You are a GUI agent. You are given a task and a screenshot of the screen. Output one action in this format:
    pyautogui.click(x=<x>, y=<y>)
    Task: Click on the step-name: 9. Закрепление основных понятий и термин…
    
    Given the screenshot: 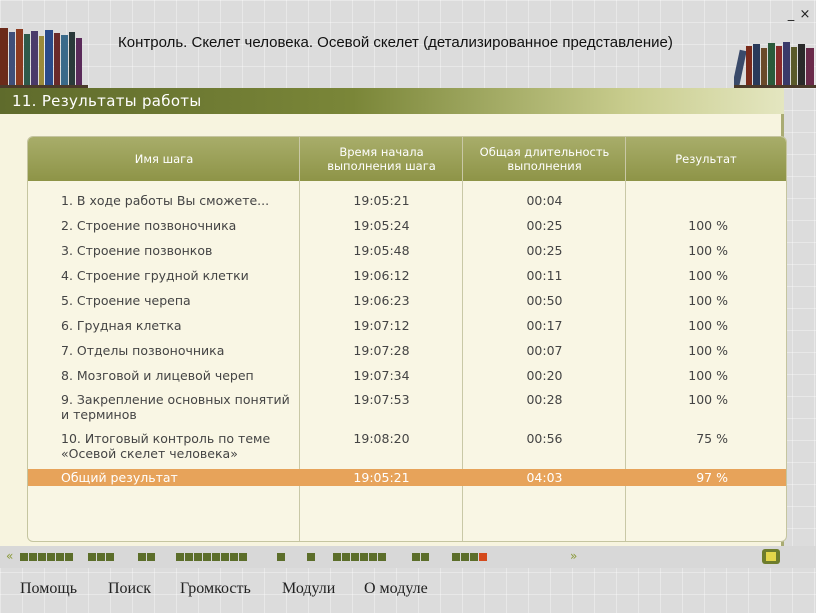 What is the action you would take?
    pyautogui.click(x=175, y=407)
    